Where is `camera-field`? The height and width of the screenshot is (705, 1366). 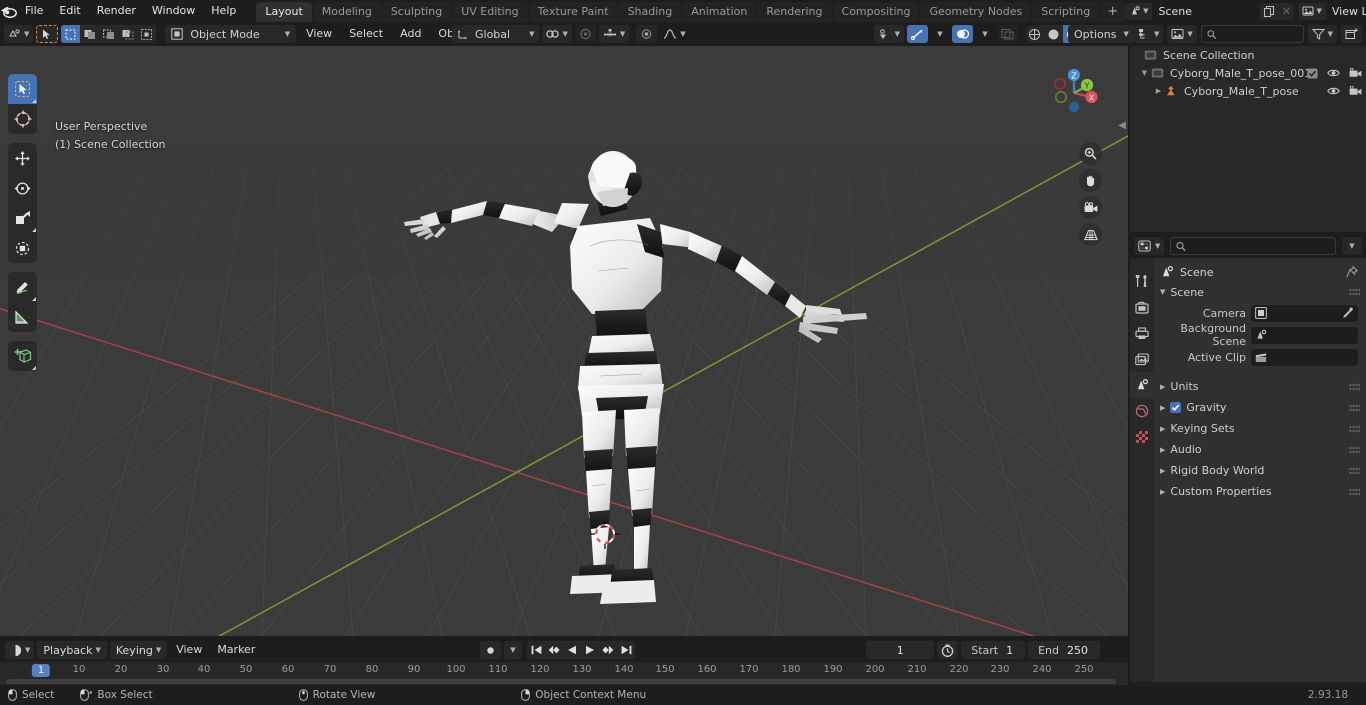
camera-field is located at coordinates (1304, 313).